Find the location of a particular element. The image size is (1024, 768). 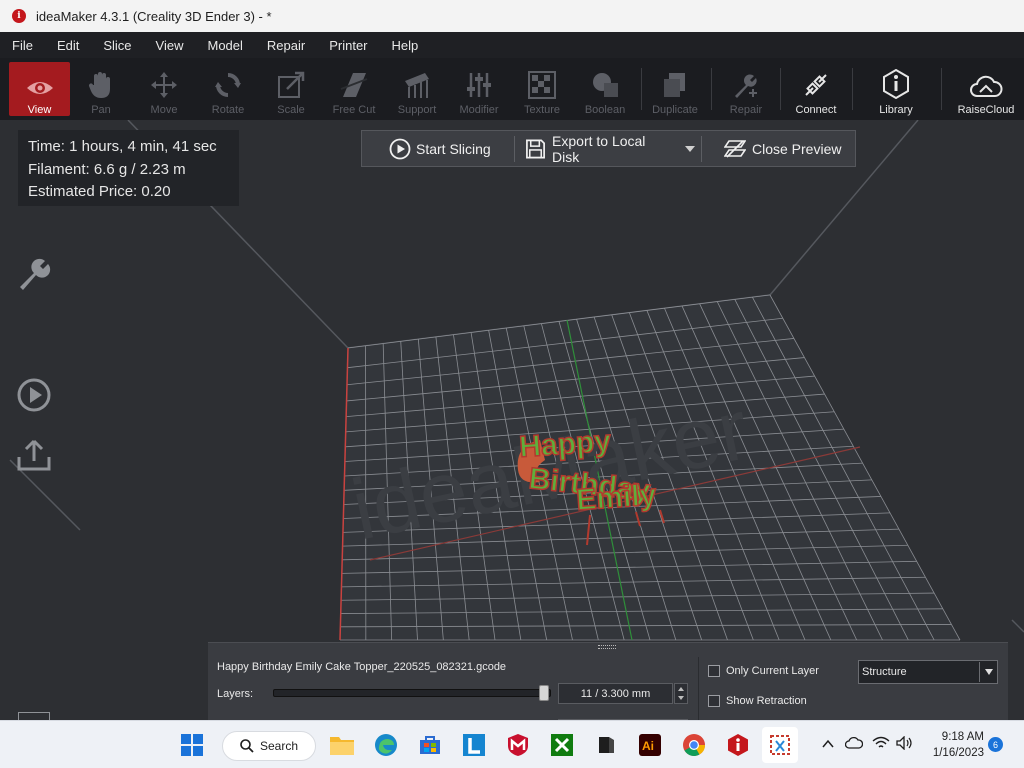

edge-browser-icon is located at coordinates (386, 745).